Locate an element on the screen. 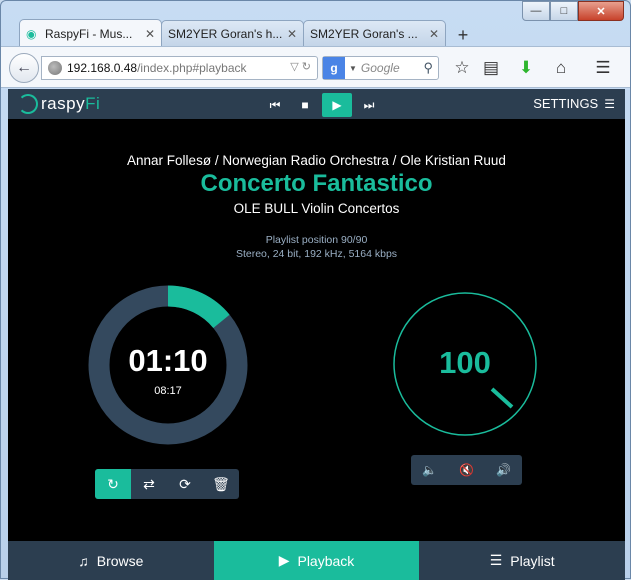  back-arrow-icon: ← is located at coordinates (24, 67).